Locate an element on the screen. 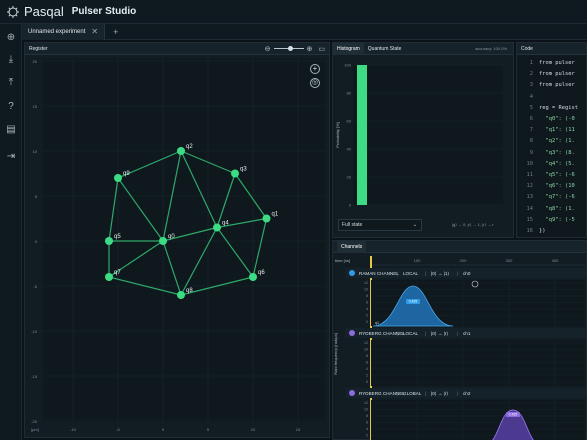 The width and height of the screenshot is (587, 440). add-tab-icon: + is located at coordinates (115, 32).